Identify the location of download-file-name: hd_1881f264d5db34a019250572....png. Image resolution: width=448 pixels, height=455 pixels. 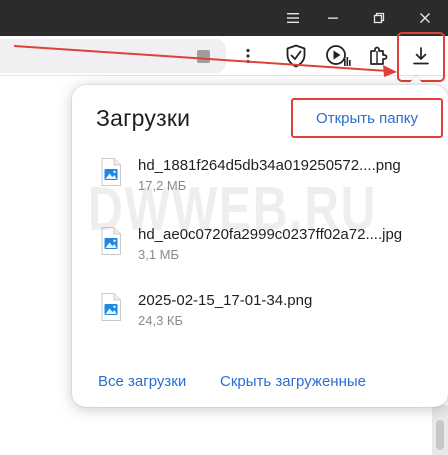
(269, 165).